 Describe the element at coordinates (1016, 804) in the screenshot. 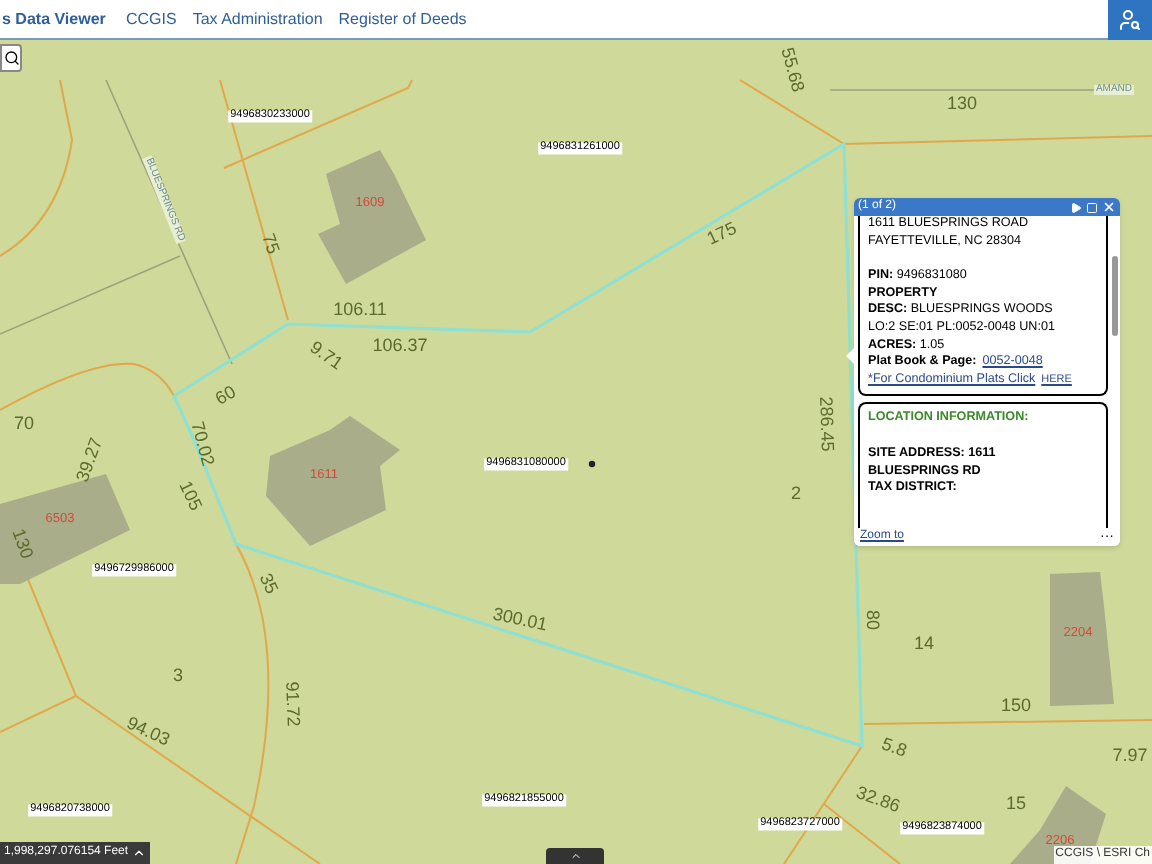

I see `lot-number-label: 15` at that location.